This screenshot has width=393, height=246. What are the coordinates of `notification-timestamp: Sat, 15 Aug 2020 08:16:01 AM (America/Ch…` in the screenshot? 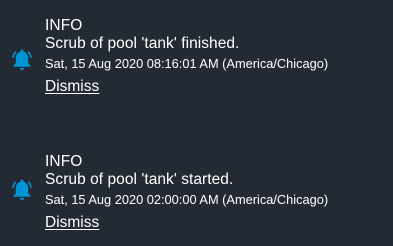 It's located at (187, 63).